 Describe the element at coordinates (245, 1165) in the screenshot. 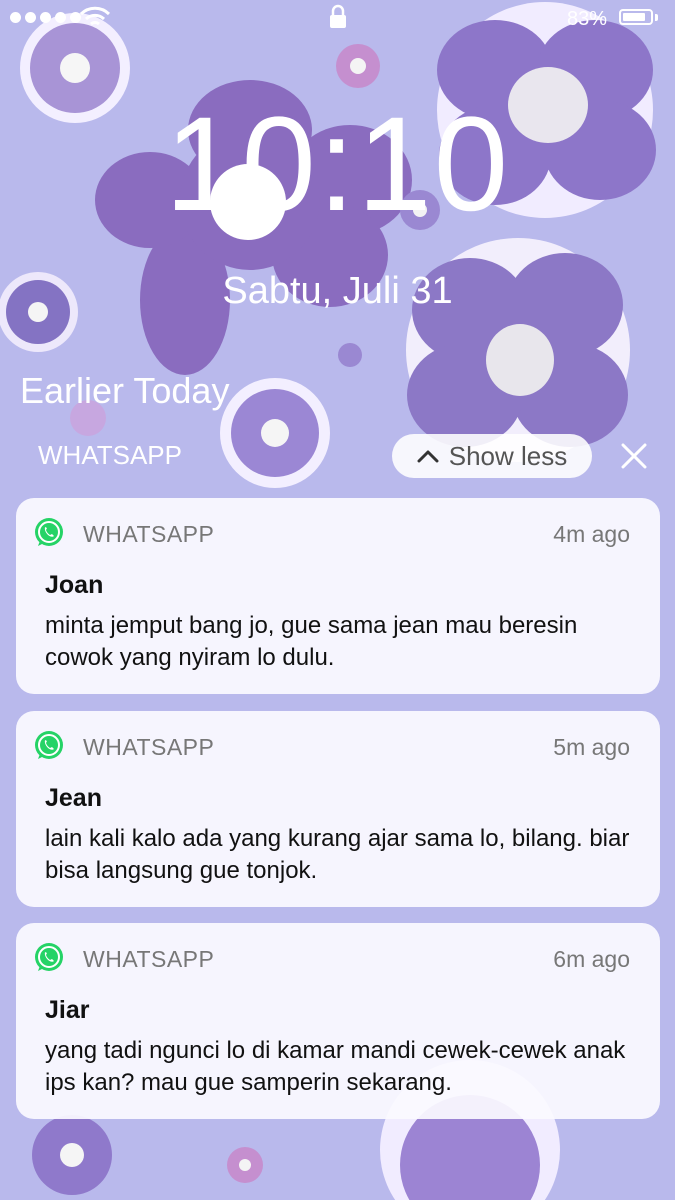

I see `flower-bottom-mid` at that location.